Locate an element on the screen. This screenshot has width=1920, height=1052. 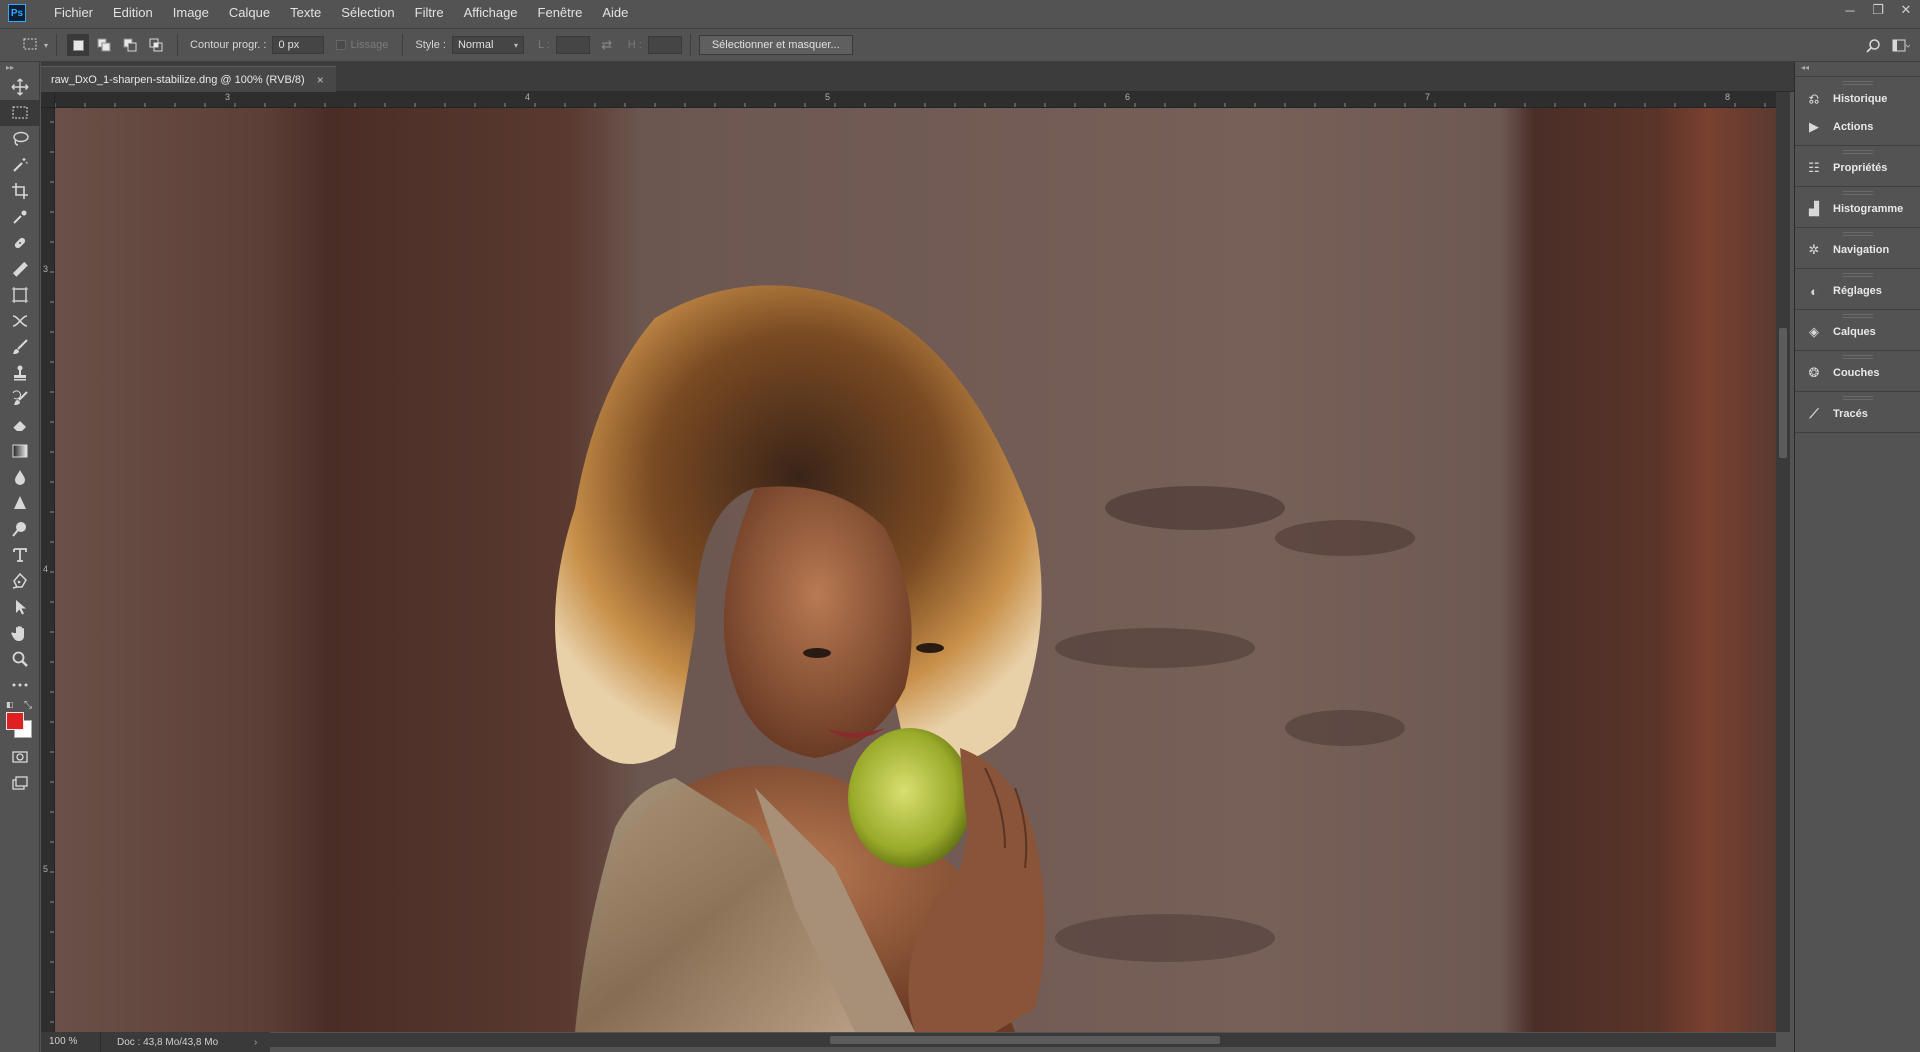
ruler-horizontal: 3 4 5 6 7 8 is located at coordinates (915, 100).